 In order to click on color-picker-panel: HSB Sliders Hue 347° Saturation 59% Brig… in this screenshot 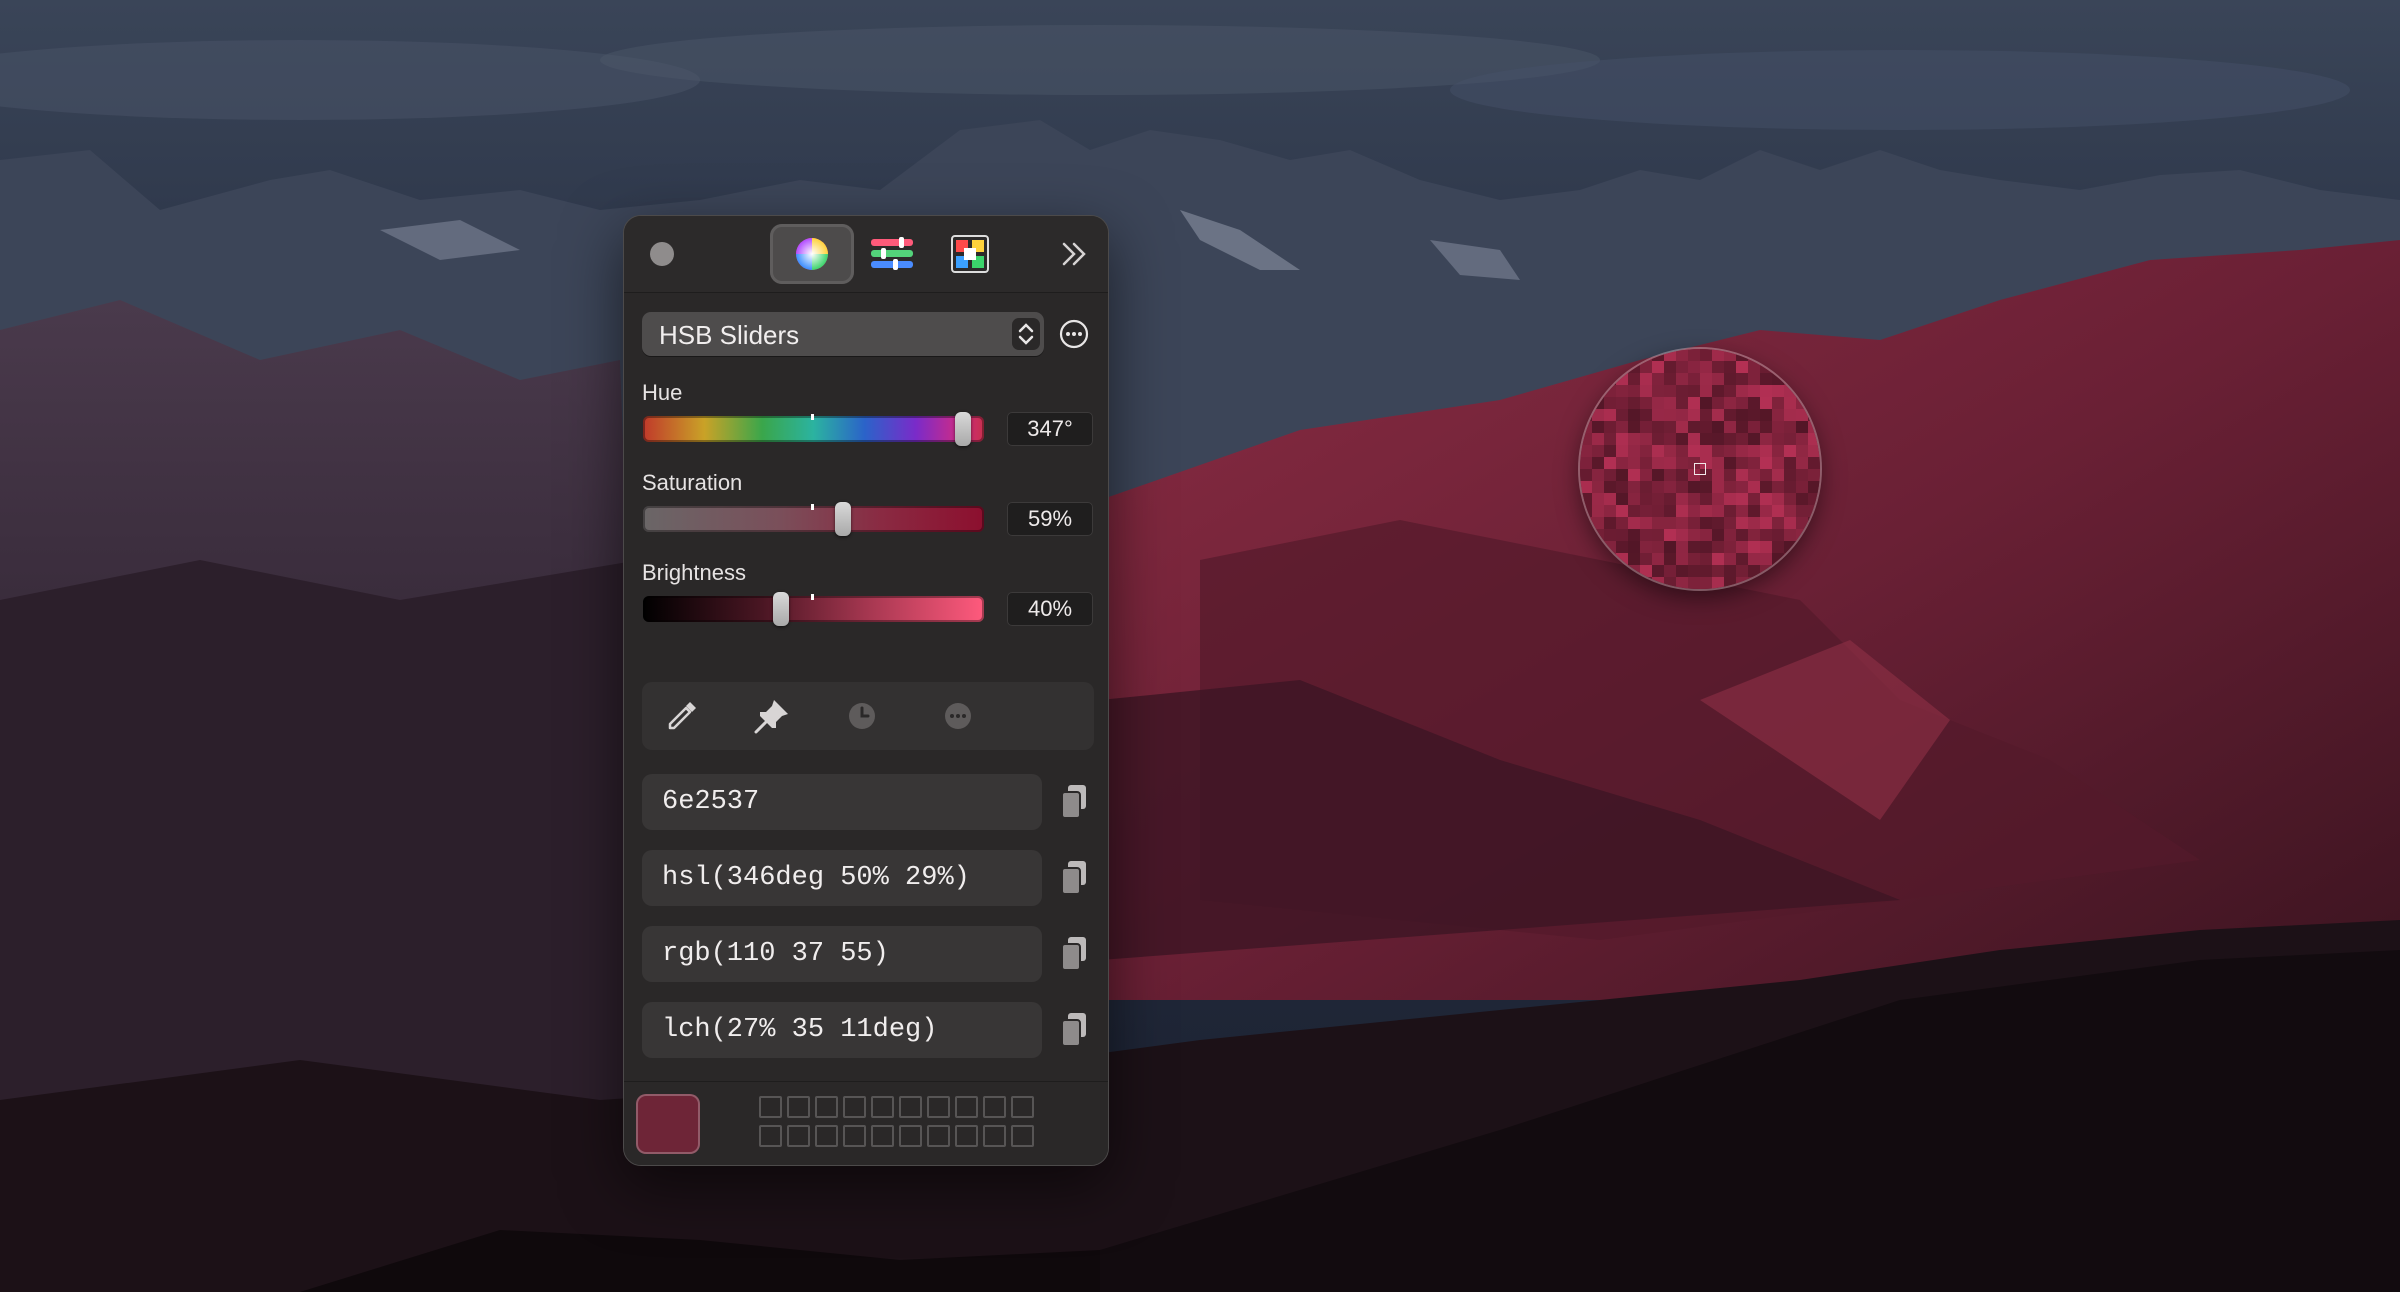, I will do `click(866, 690)`.